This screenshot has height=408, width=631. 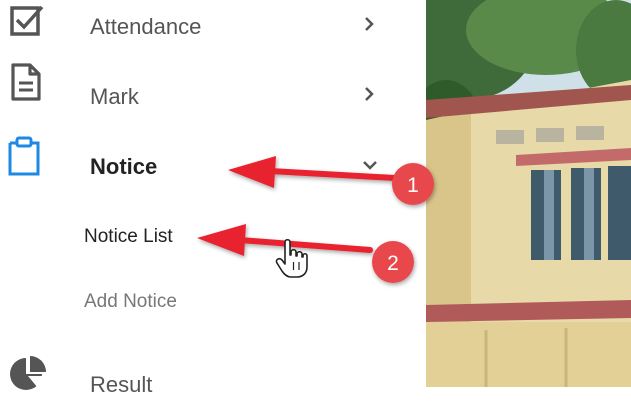 I want to click on sidebar-item-result: Result, so click(x=213, y=378).